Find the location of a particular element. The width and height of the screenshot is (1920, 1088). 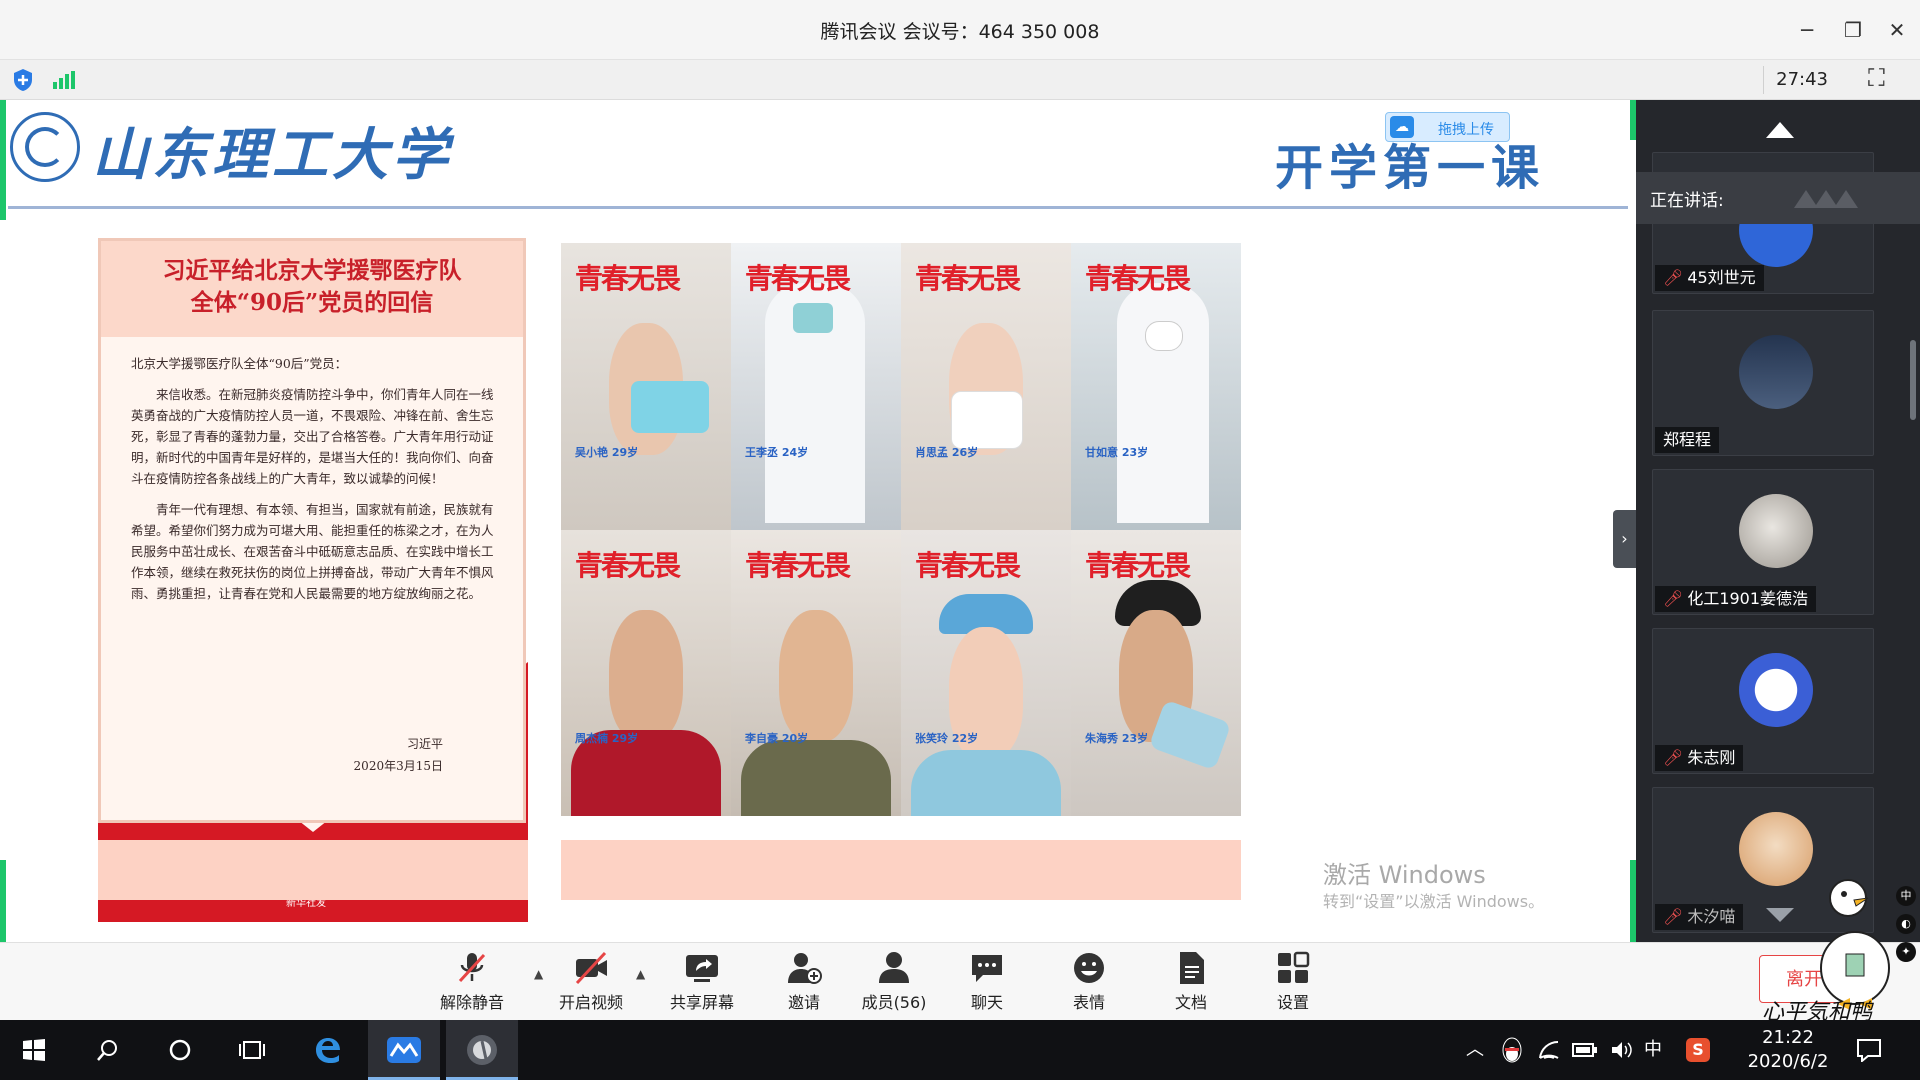

panel-toggle-handle: › is located at coordinates (1624, 539).